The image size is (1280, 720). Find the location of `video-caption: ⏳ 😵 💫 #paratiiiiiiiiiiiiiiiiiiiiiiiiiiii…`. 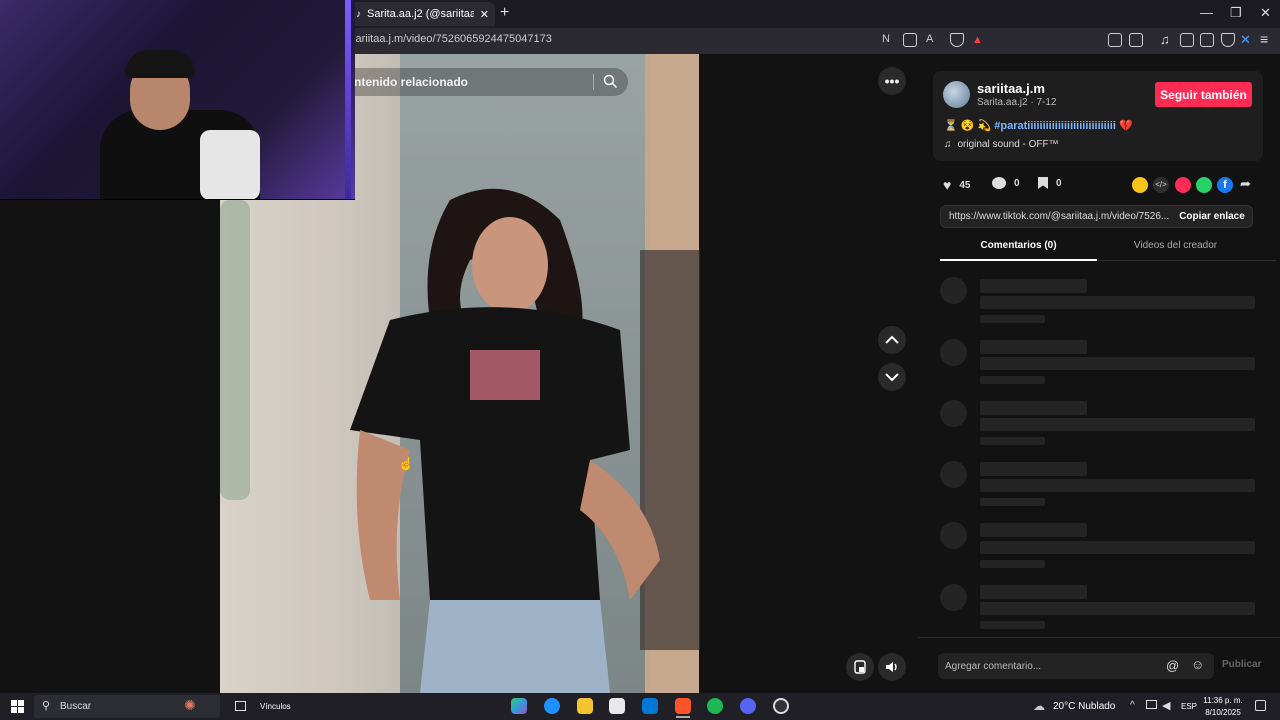

video-caption: ⏳ 😵 💫 #paratiiiiiiiiiiiiiiiiiiiiiiiiiiii… is located at coordinates (1038, 125).